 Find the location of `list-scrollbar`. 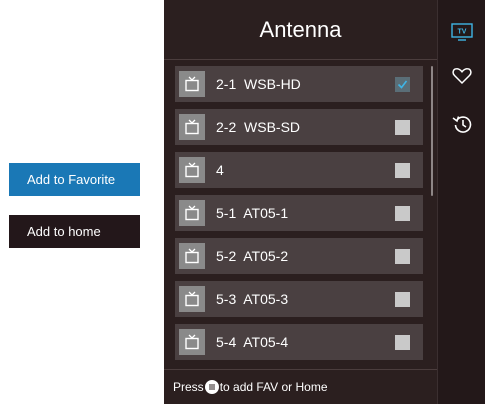

list-scrollbar is located at coordinates (432, 131).